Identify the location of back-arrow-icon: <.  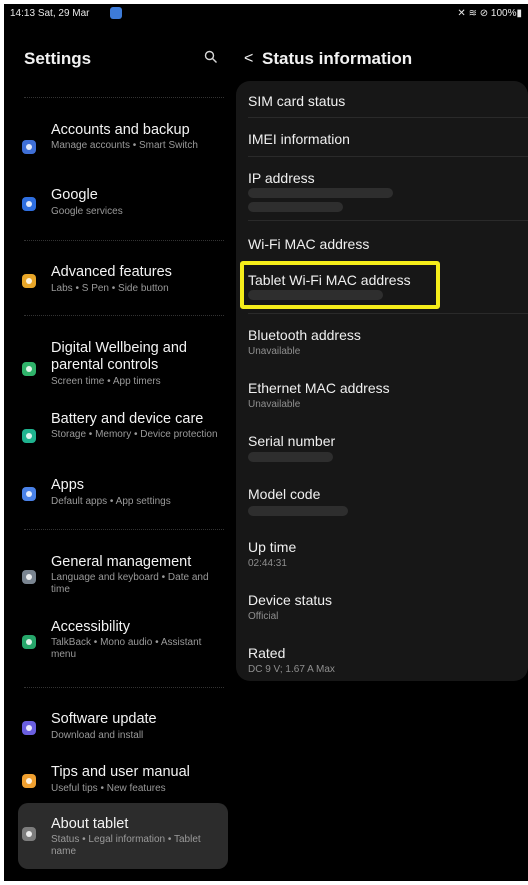
(248, 59).